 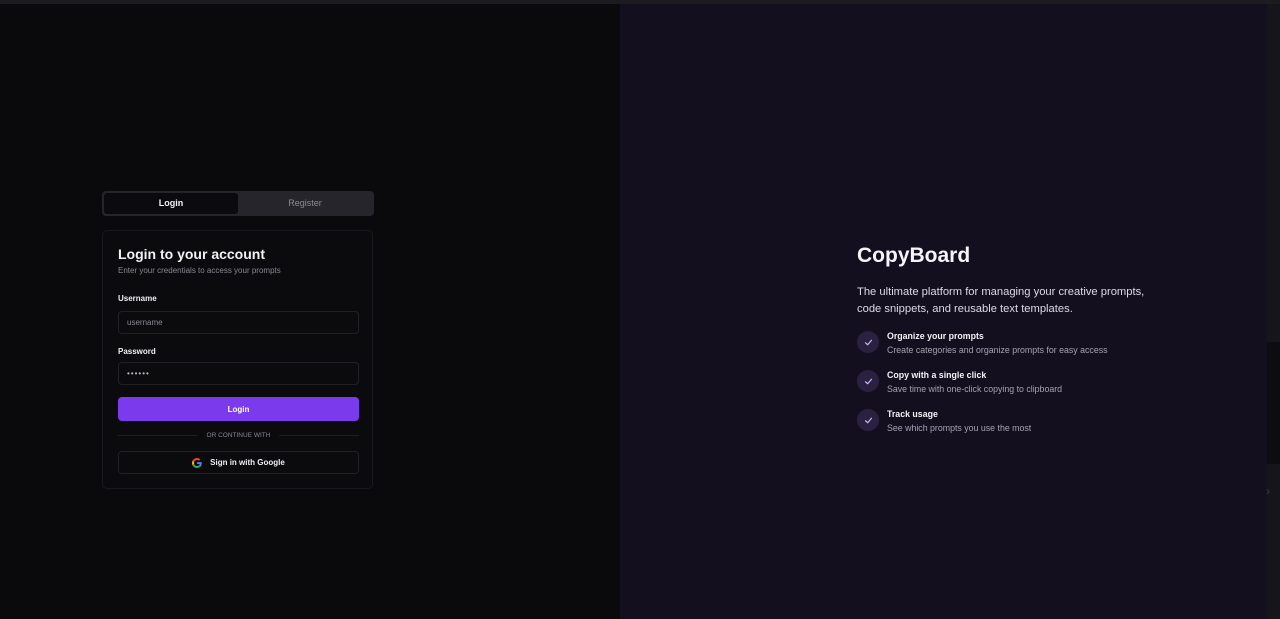 What do you see at coordinates (912, 414) in the screenshot?
I see `feature-title: Track usage` at bounding box center [912, 414].